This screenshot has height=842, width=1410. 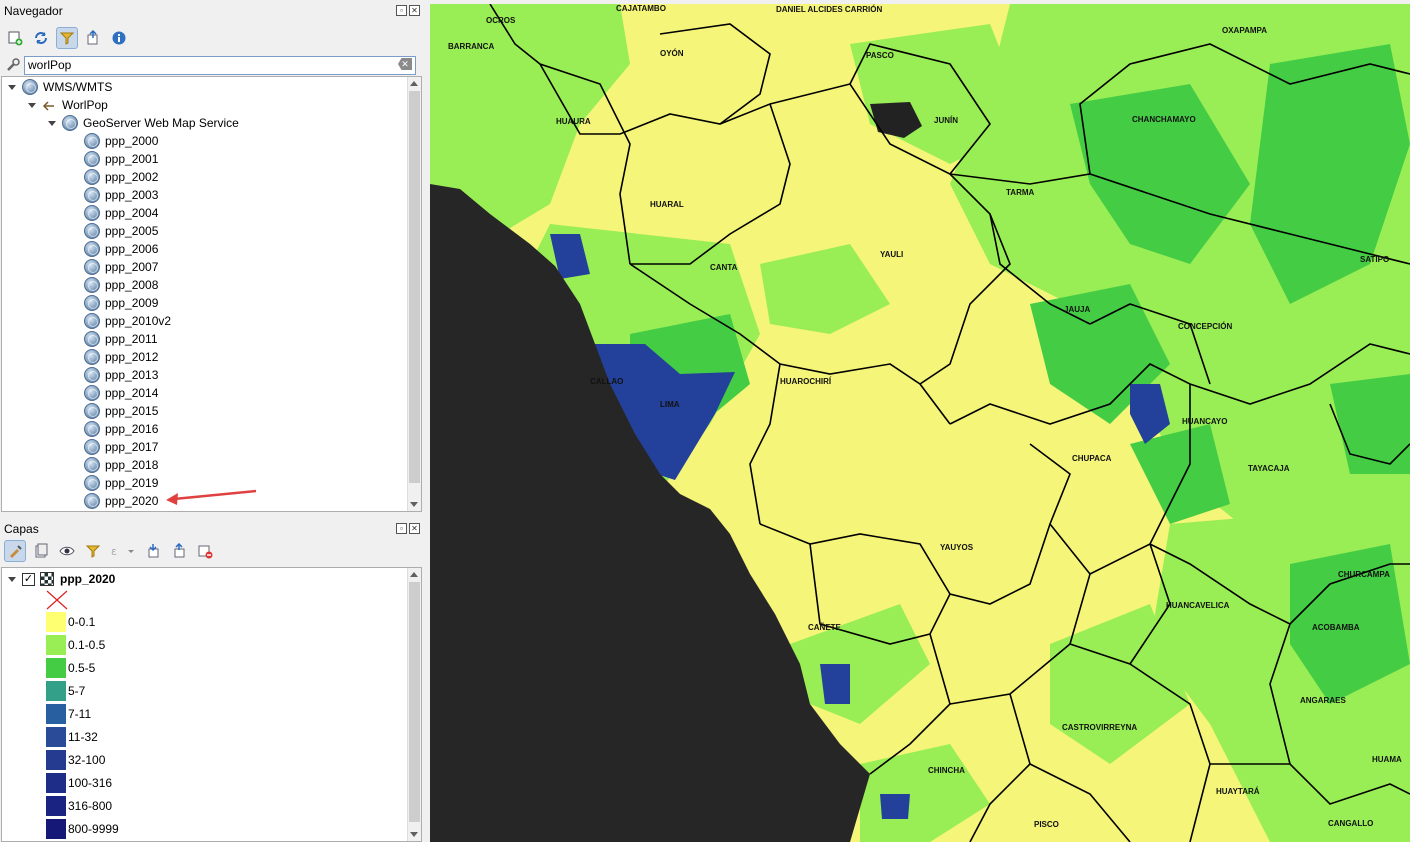 I want to click on add-group-button, so click(x=41, y=551).